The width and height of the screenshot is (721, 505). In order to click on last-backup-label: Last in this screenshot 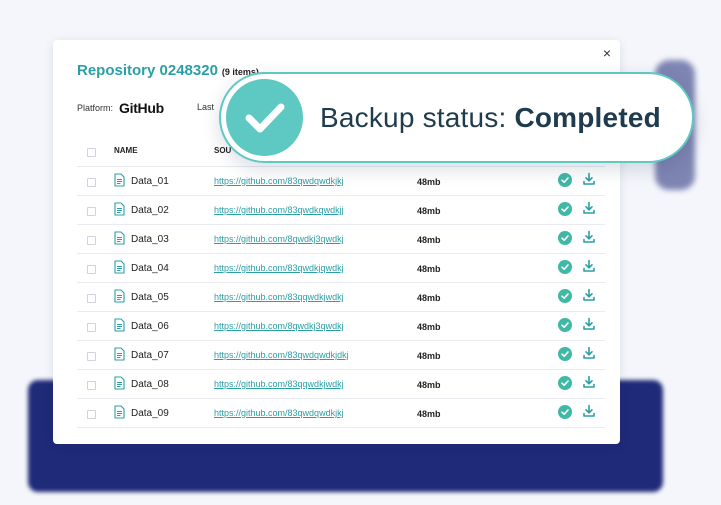, I will do `click(206, 107)`.